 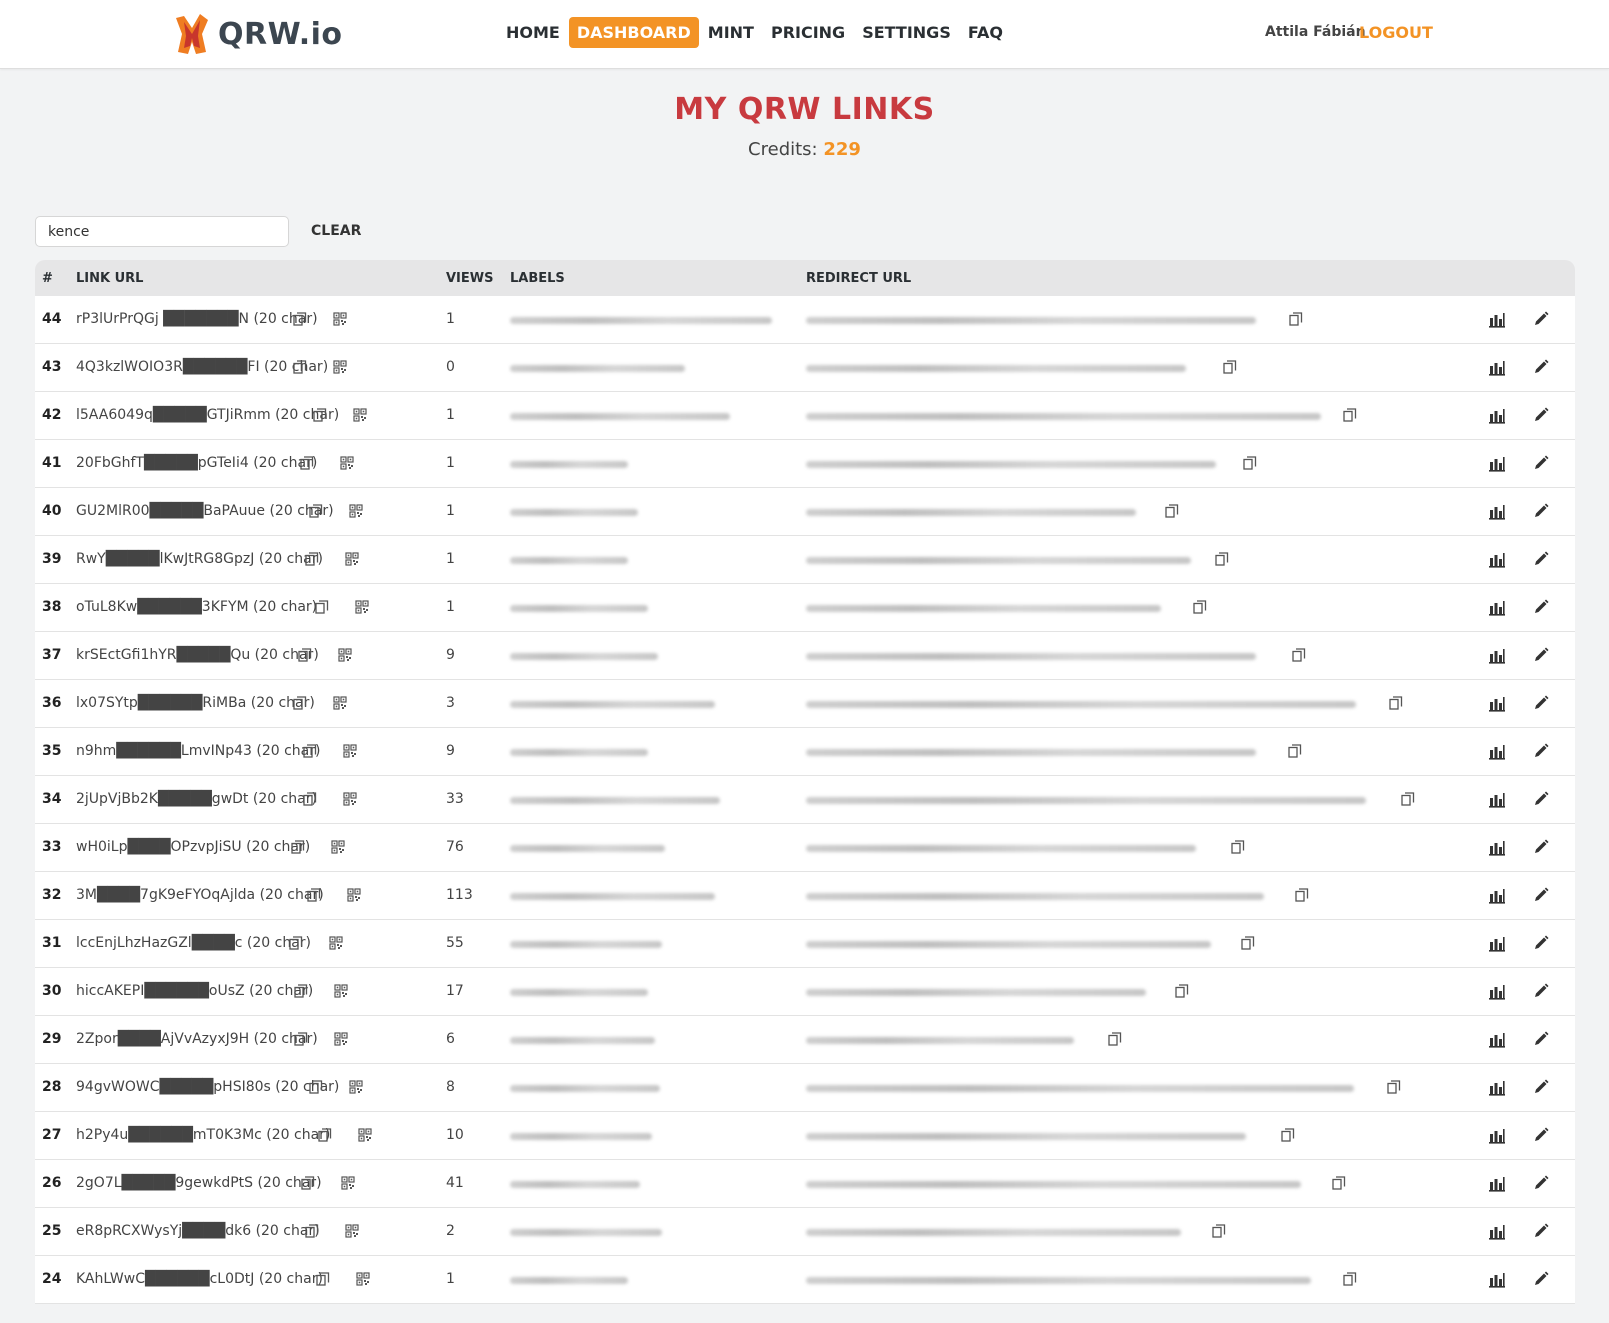 What do you see at coordinates (198, 751) in the screenshot?
I see `link-url: n9hm██████LmvINp43 (20 char)` at bounding box center [198, 751].